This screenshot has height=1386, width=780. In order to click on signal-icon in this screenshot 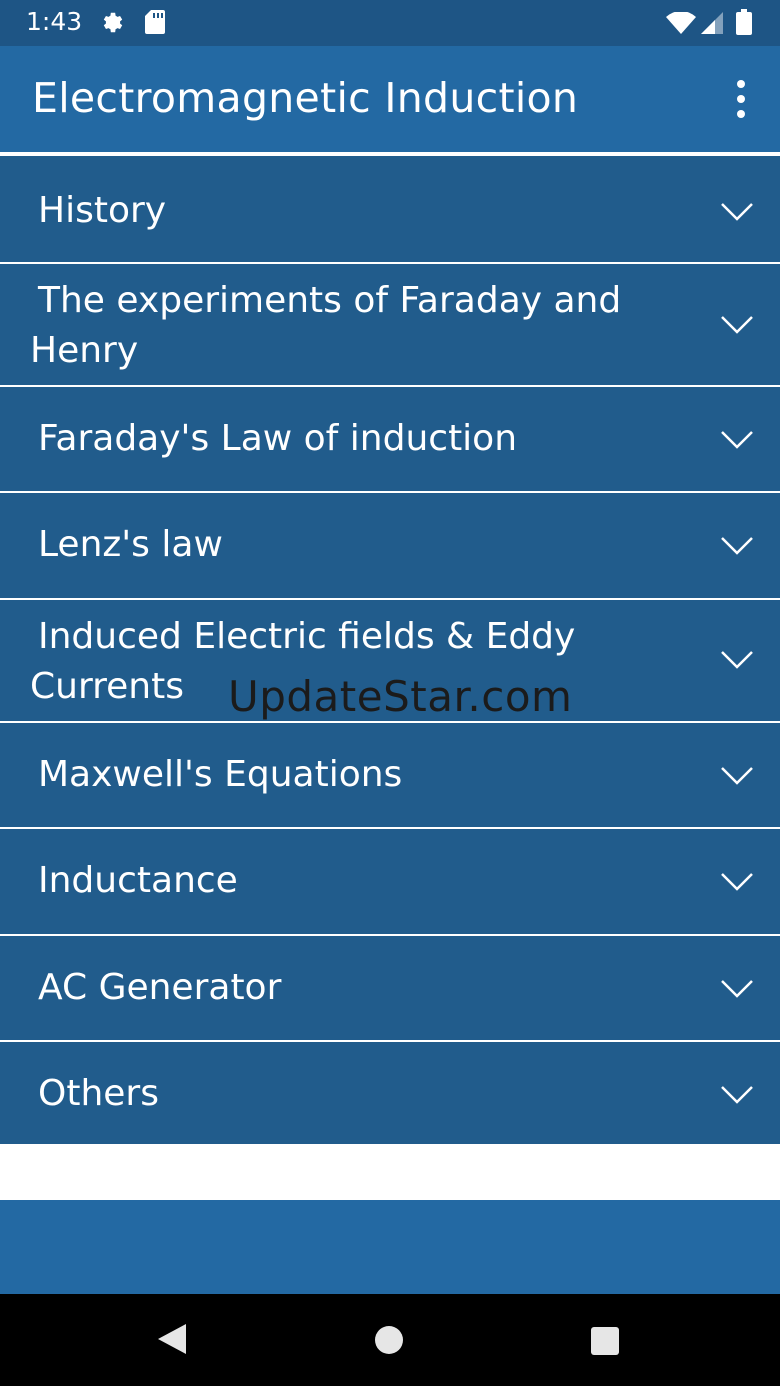, I will do `click(712, 25)`.